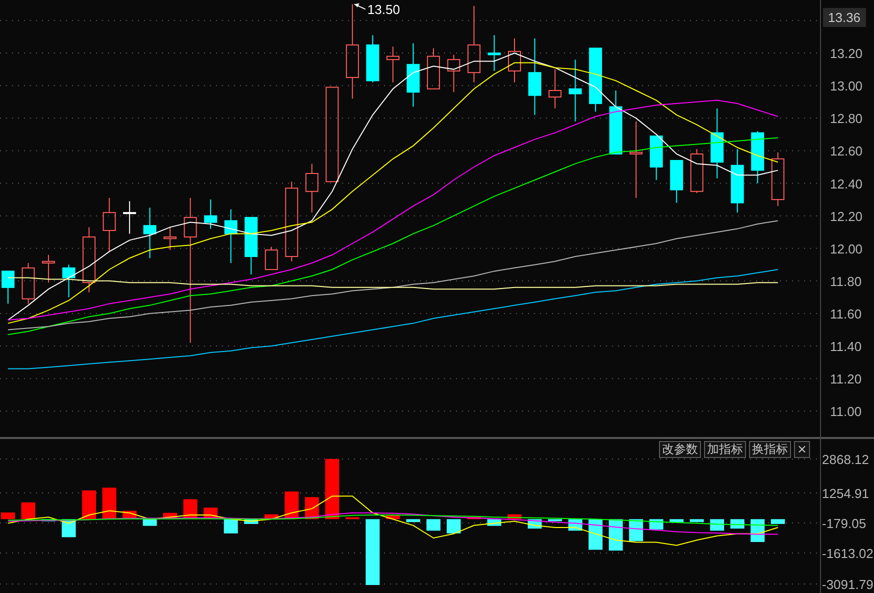 The height and width of the screenshot is (593, 874). What do you see at coordinates (846, 86) in the screenshot?
I see `axis-label: 13.00` at bounding box center [846, 86].